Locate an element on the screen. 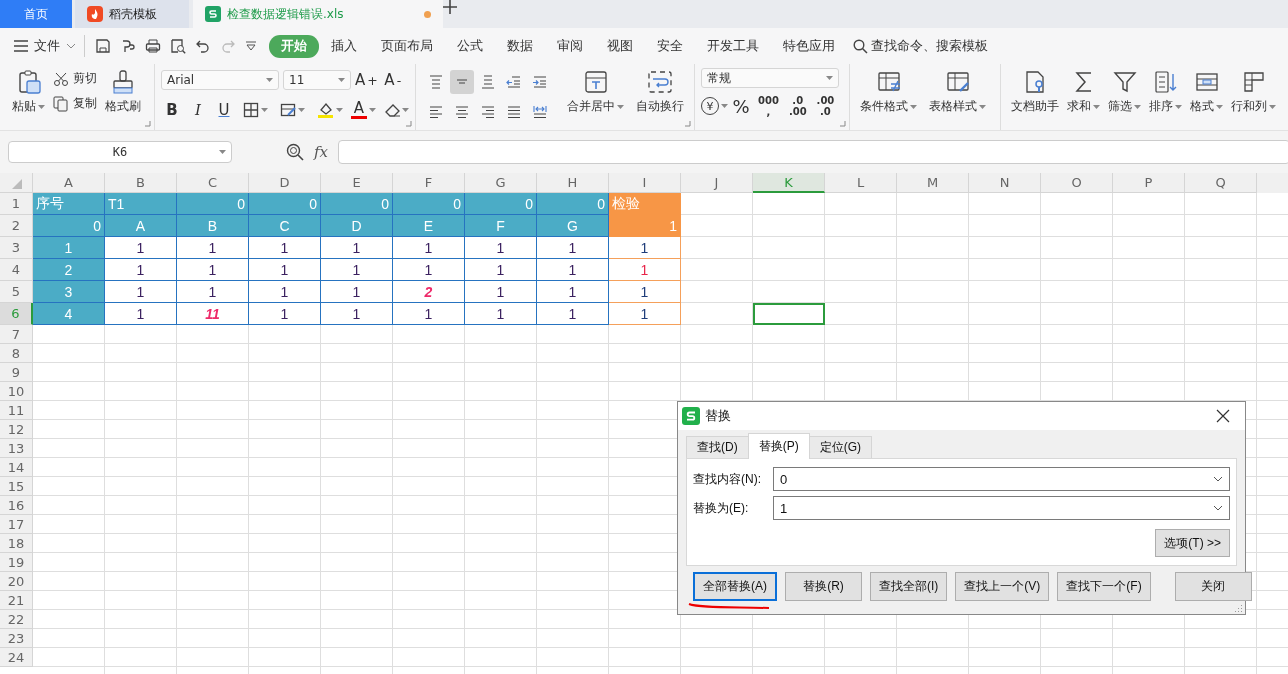 This screenshot has height=674, width=1288. format-painter-button: 格式刷 is located at coordinates (123, 92).